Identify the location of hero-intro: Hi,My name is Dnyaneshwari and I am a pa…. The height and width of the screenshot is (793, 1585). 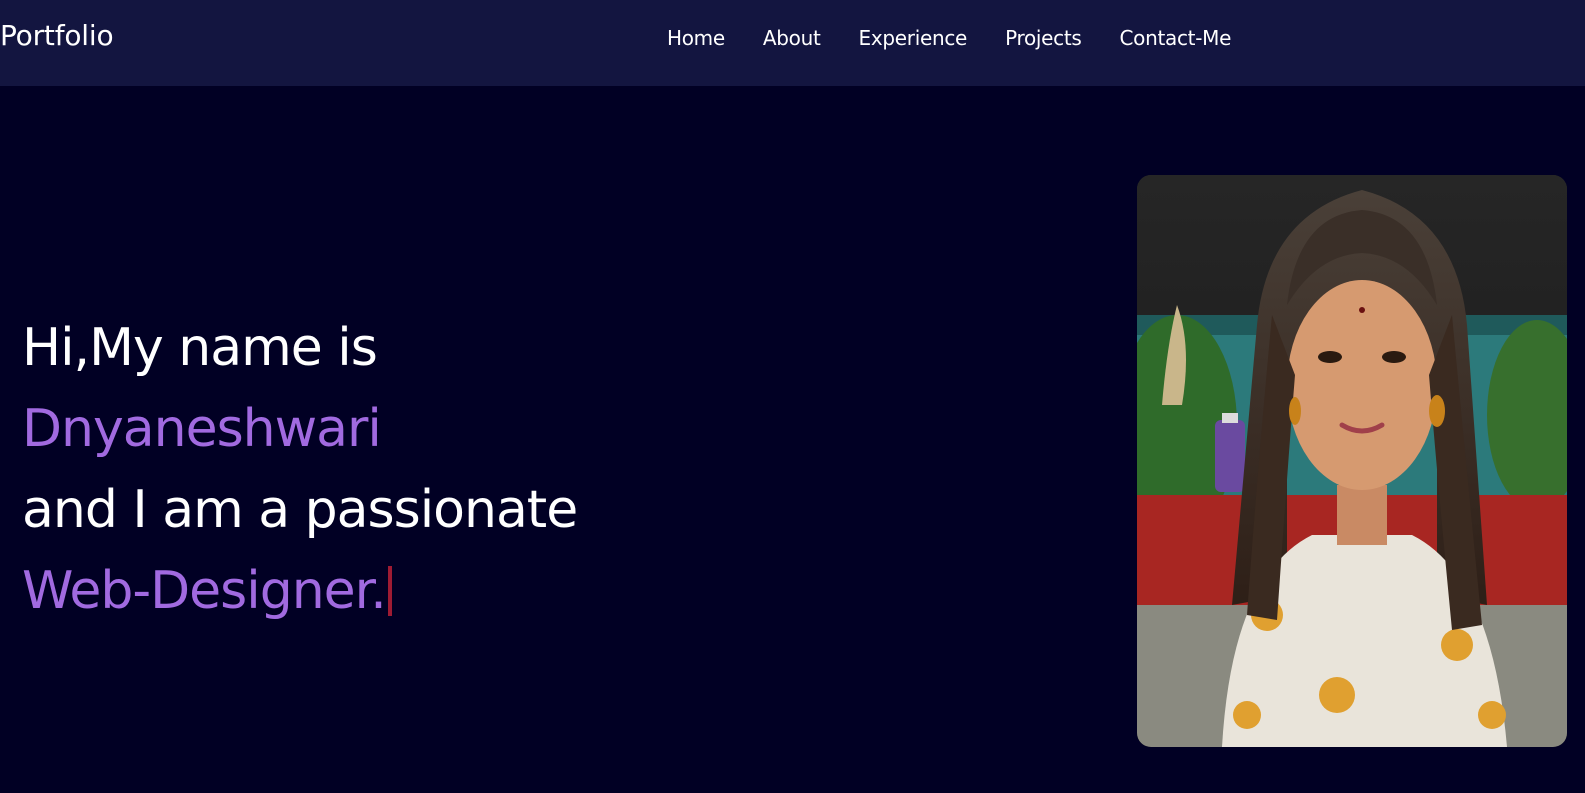
(300, 470).